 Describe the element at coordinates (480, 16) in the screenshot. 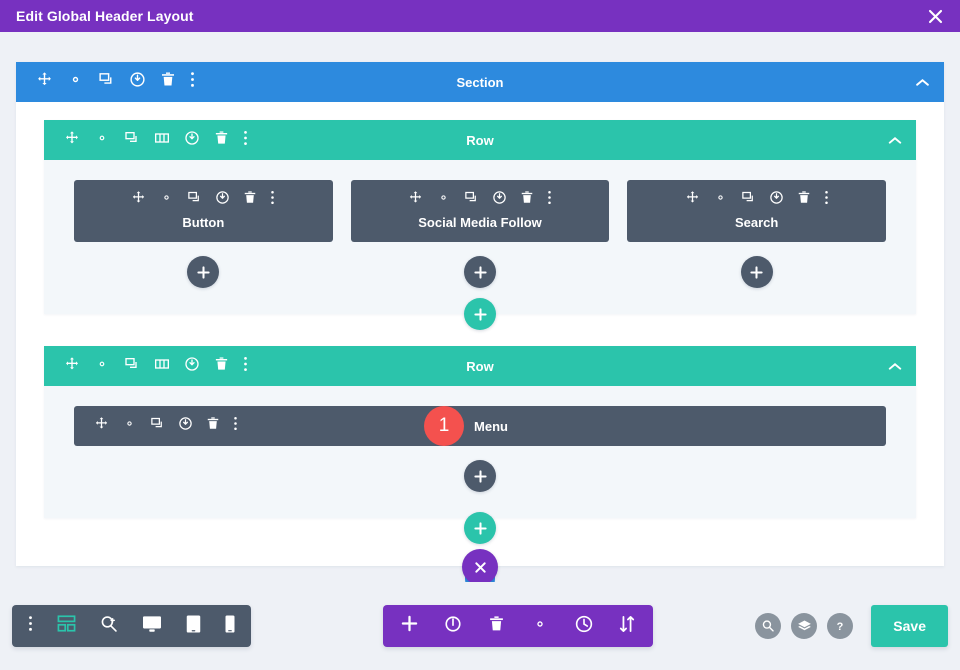

I see `window-titlebar: Edit Global Header Layout` at that location.